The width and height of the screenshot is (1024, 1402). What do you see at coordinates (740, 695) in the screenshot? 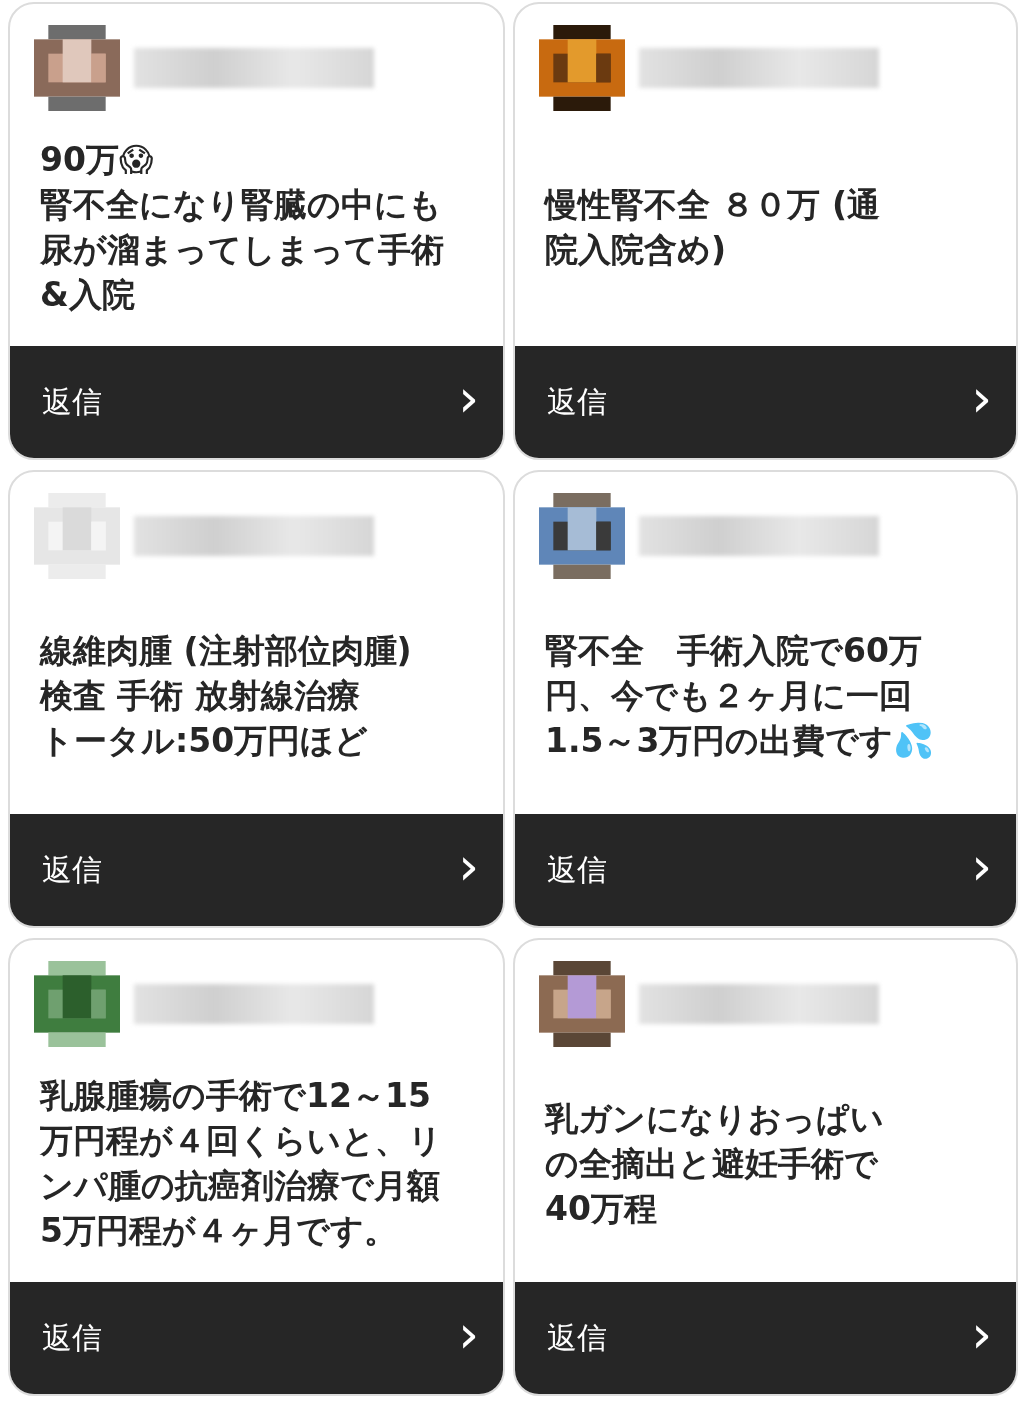
I see `reply-text: 腎不全 手術入院で60万 円、今でも２ヶ月に一回 1.5～3万円の出費です💦` at bounding box center [740, 695].